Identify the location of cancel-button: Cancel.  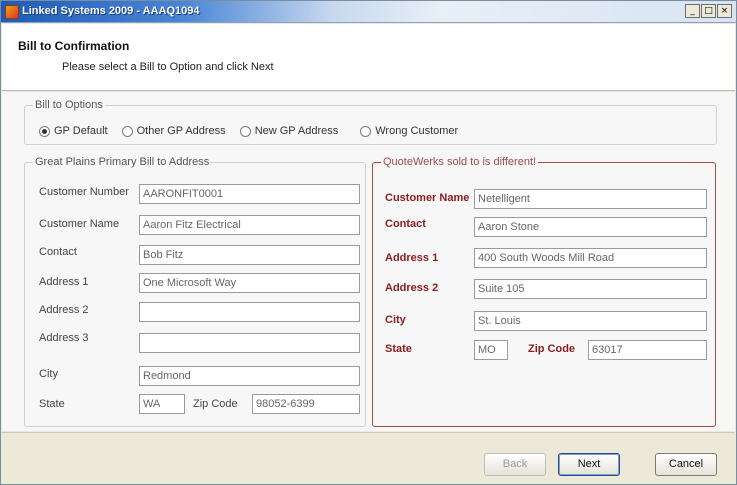
(686, 464).